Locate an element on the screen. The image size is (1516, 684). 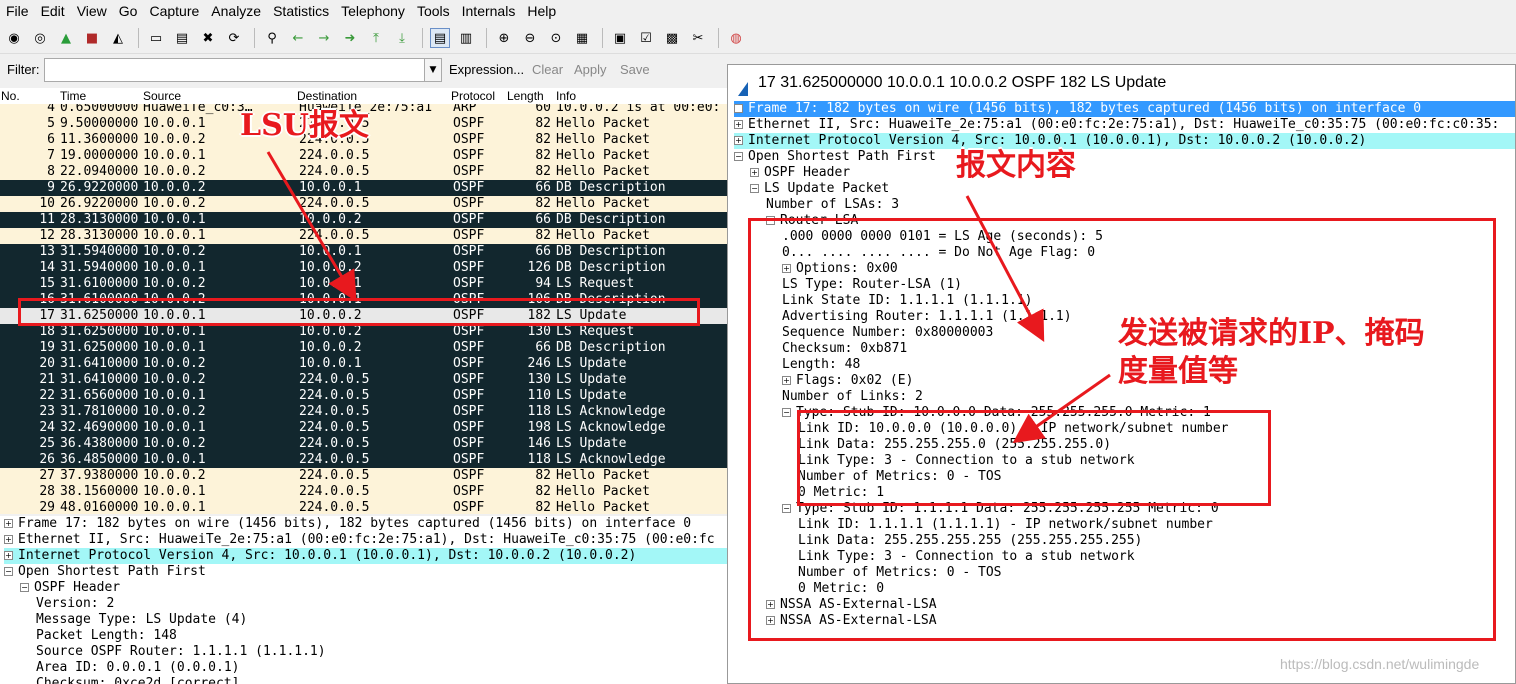
col-protocol: Protocol is located at coordinates (473, 96).